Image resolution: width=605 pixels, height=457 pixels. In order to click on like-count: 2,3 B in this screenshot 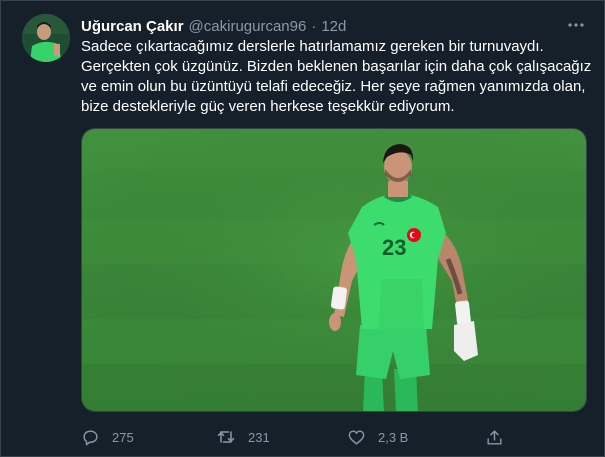, I will do `click(393, 437)`.